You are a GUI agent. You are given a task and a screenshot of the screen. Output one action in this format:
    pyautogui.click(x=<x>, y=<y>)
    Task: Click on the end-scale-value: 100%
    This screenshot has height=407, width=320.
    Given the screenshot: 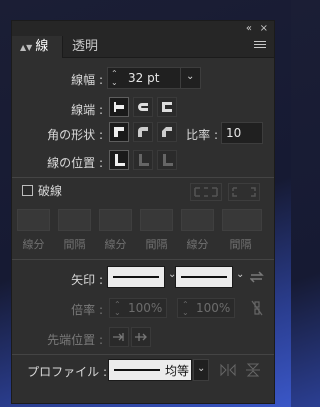 What is the action you would take?
    pyautogui.click(x=213, y=308)
    